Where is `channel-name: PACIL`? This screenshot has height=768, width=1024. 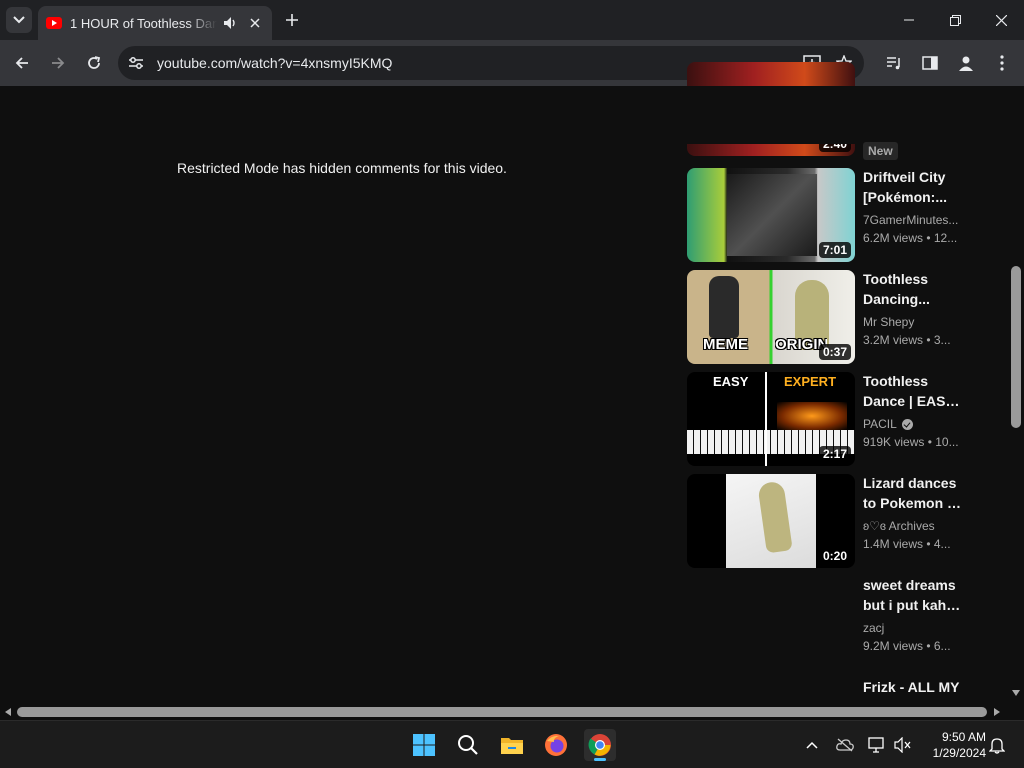 channel-name: PACIL is located at coordinates (913, 424).